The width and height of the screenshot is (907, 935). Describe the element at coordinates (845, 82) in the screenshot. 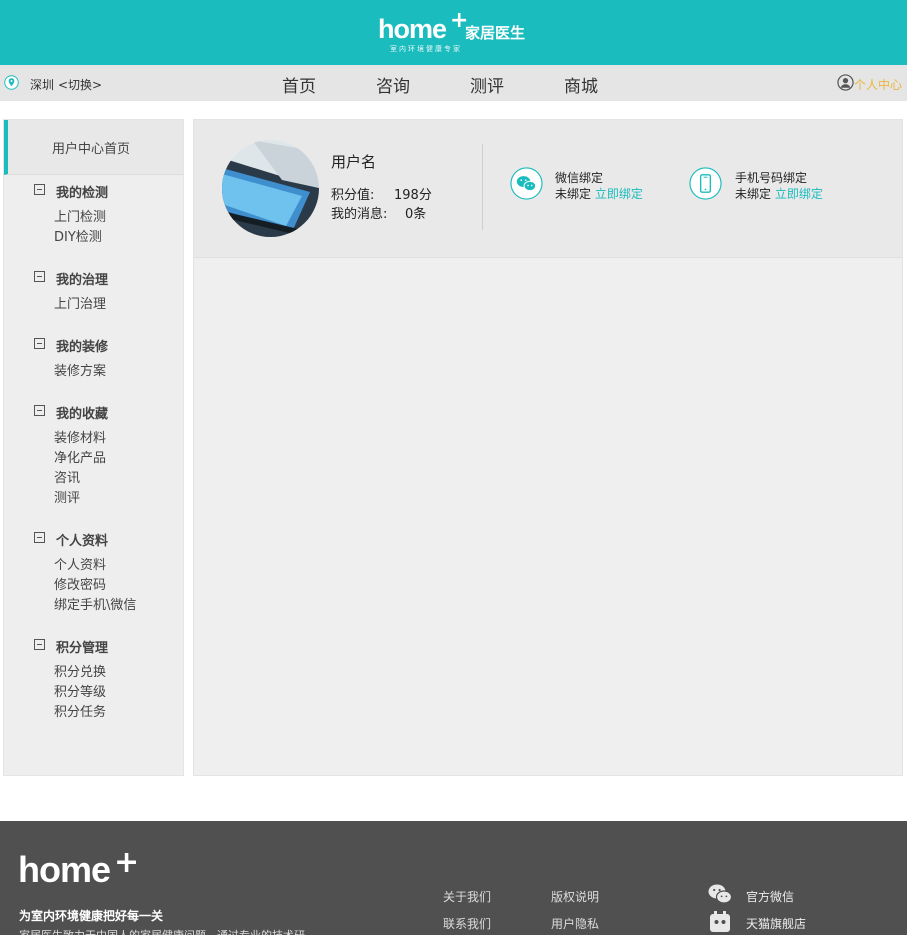

I see `user-avatar-icon` at that location.